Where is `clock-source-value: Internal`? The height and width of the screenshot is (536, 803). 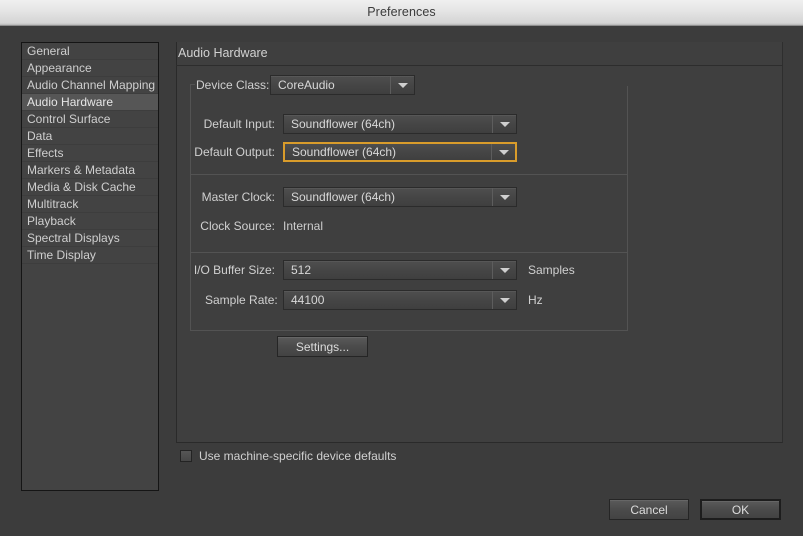 clock-source-value: Internal is located at coordinates (303, 226).